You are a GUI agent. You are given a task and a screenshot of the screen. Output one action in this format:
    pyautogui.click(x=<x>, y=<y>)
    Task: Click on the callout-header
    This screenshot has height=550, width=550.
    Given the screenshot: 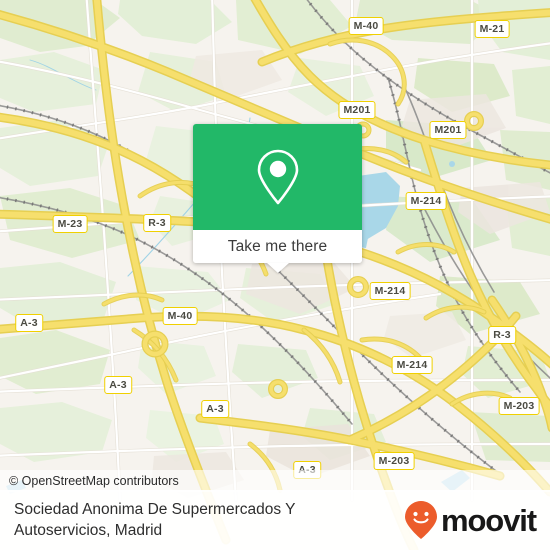 What is the action you would take?
    pyautogui.click(x=277, y=177)
    